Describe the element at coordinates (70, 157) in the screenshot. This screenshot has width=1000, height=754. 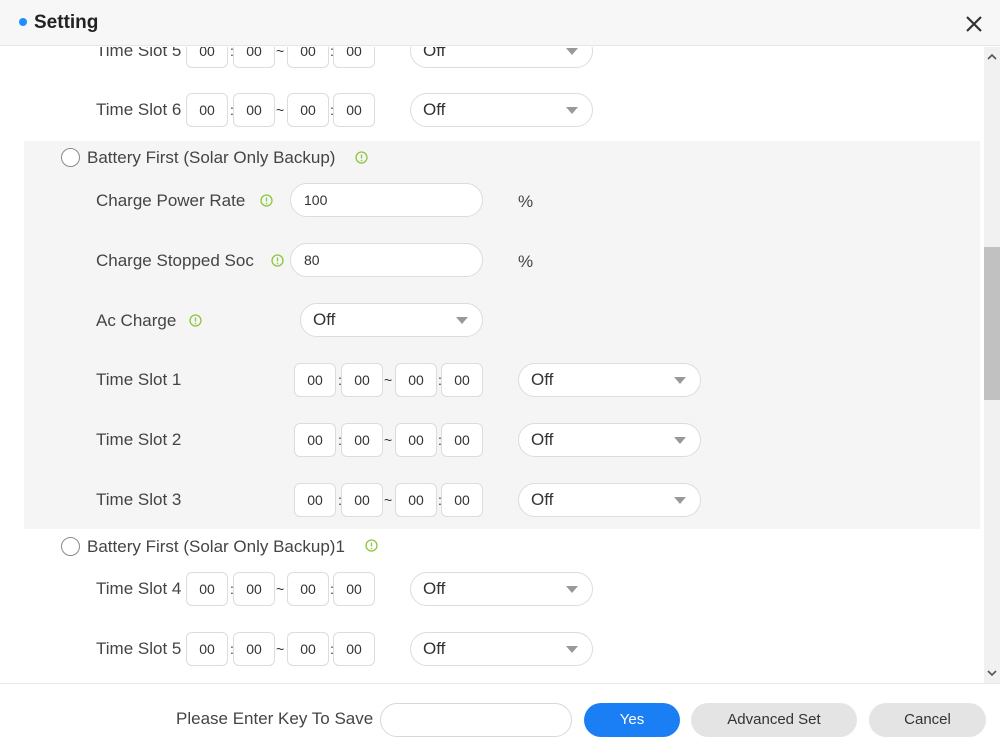
I see `mode-radio-battery-first` at that location.